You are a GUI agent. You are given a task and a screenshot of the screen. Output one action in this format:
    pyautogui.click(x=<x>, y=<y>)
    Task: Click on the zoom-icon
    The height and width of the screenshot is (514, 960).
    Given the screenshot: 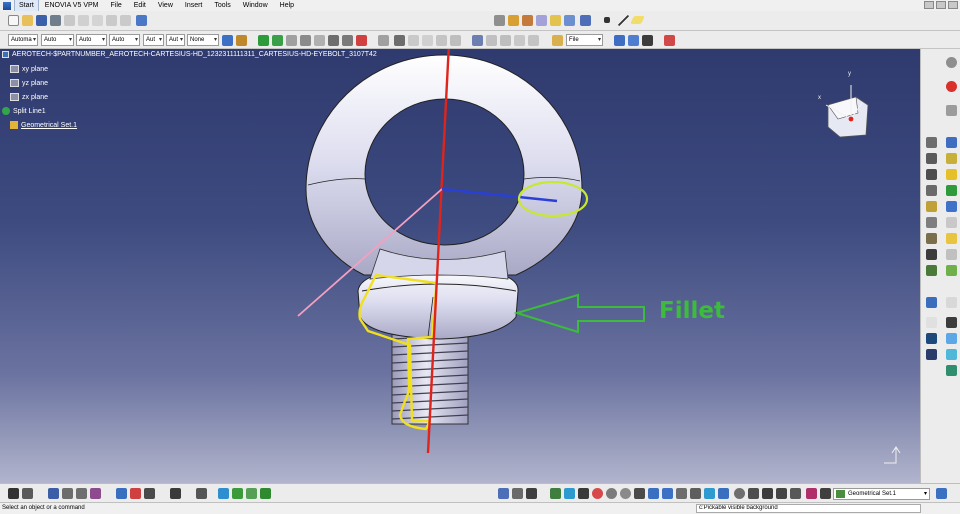 What is the action you would take?
    pyautogui.click(x=611, y=493)
    